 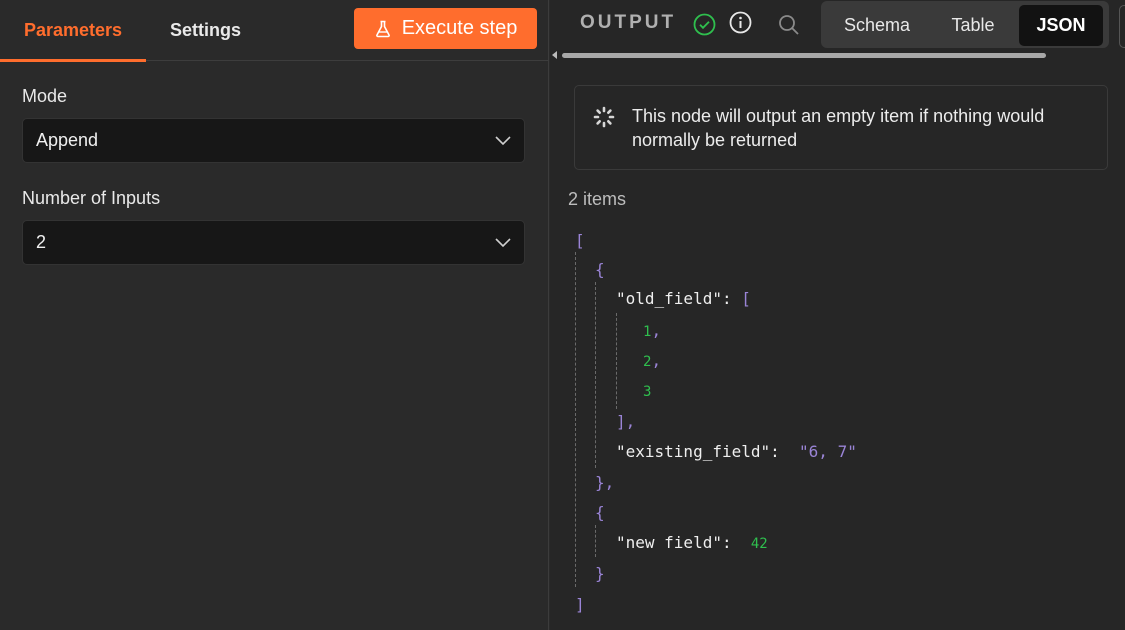 I want to click on execute-step-button: Execute step, so click(x=445, y=28).